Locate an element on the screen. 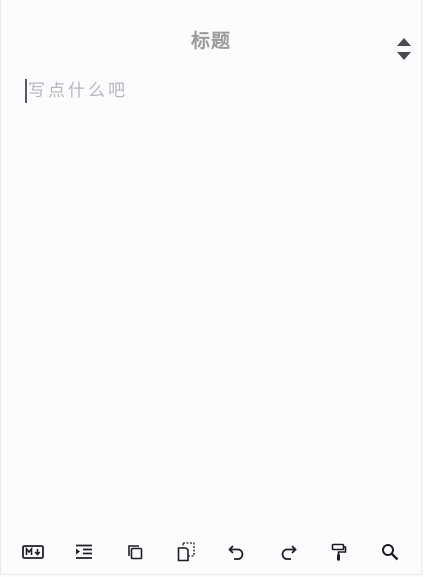  scroll-arrows is located at coordinates (404, 50).